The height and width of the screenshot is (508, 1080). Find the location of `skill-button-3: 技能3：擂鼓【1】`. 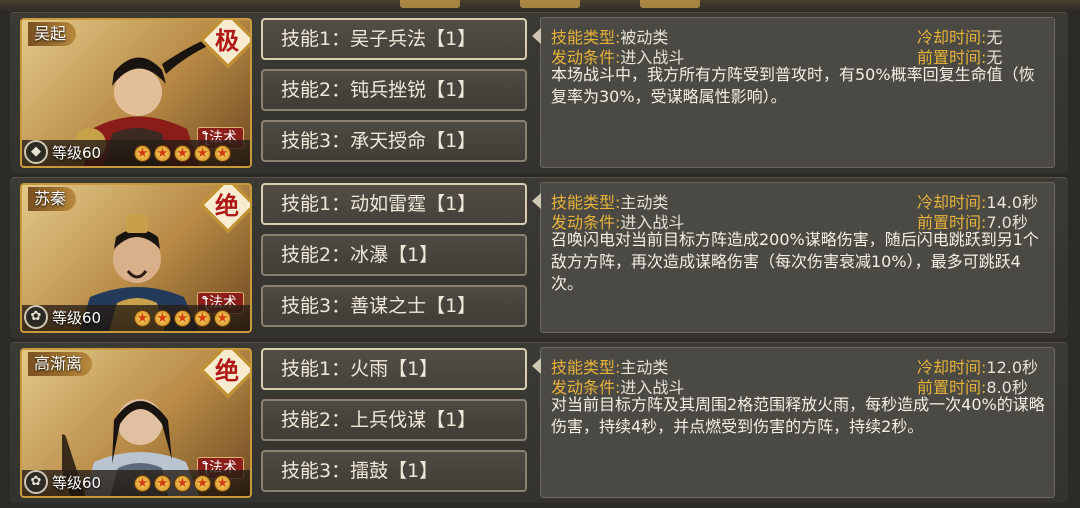

skill-button-3: 技能3：擂鼓【1】 is located at coordinates (394, 471).